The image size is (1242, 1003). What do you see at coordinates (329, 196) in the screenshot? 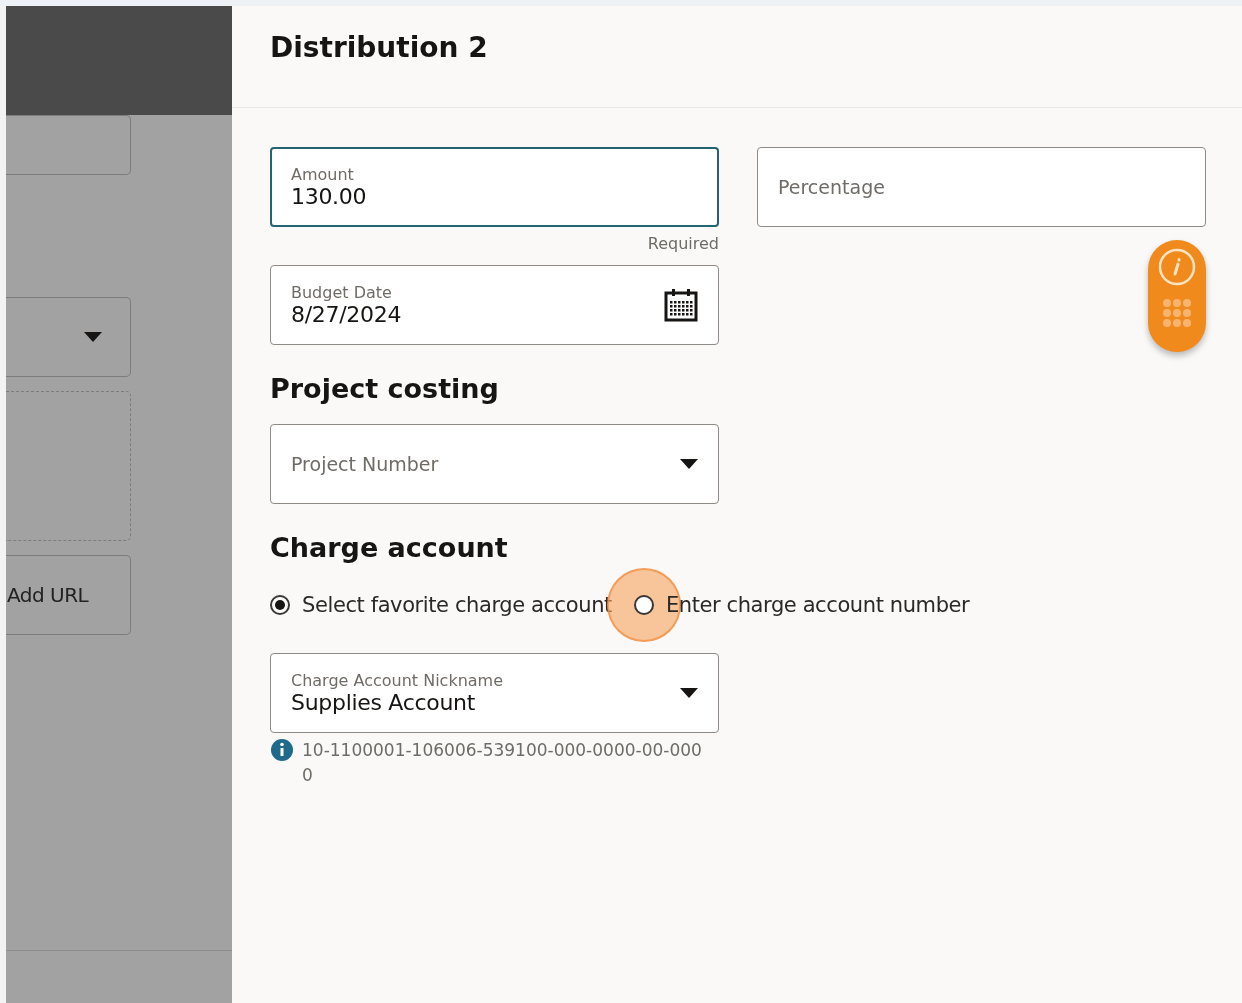
I see `field-value: 130.00` at bounding box center [329, 196].